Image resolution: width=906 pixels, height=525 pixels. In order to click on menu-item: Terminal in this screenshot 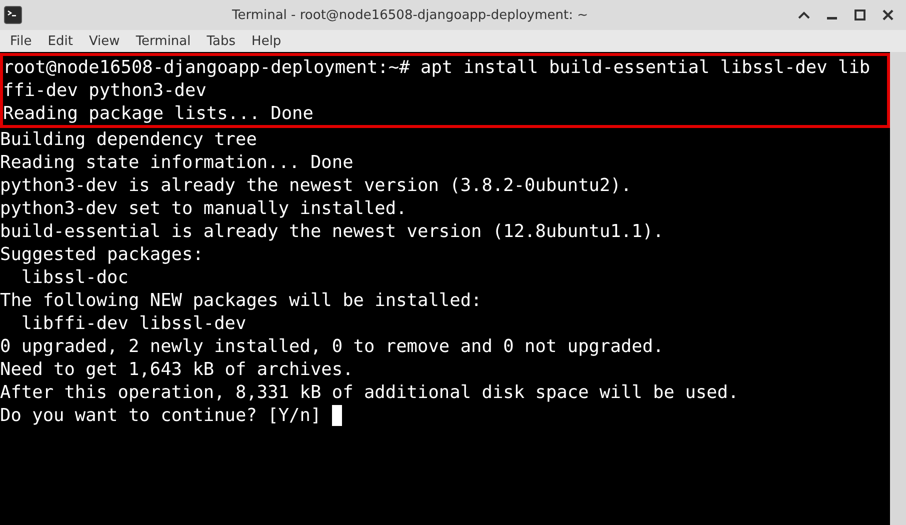, I will do `click(163, 41)`.